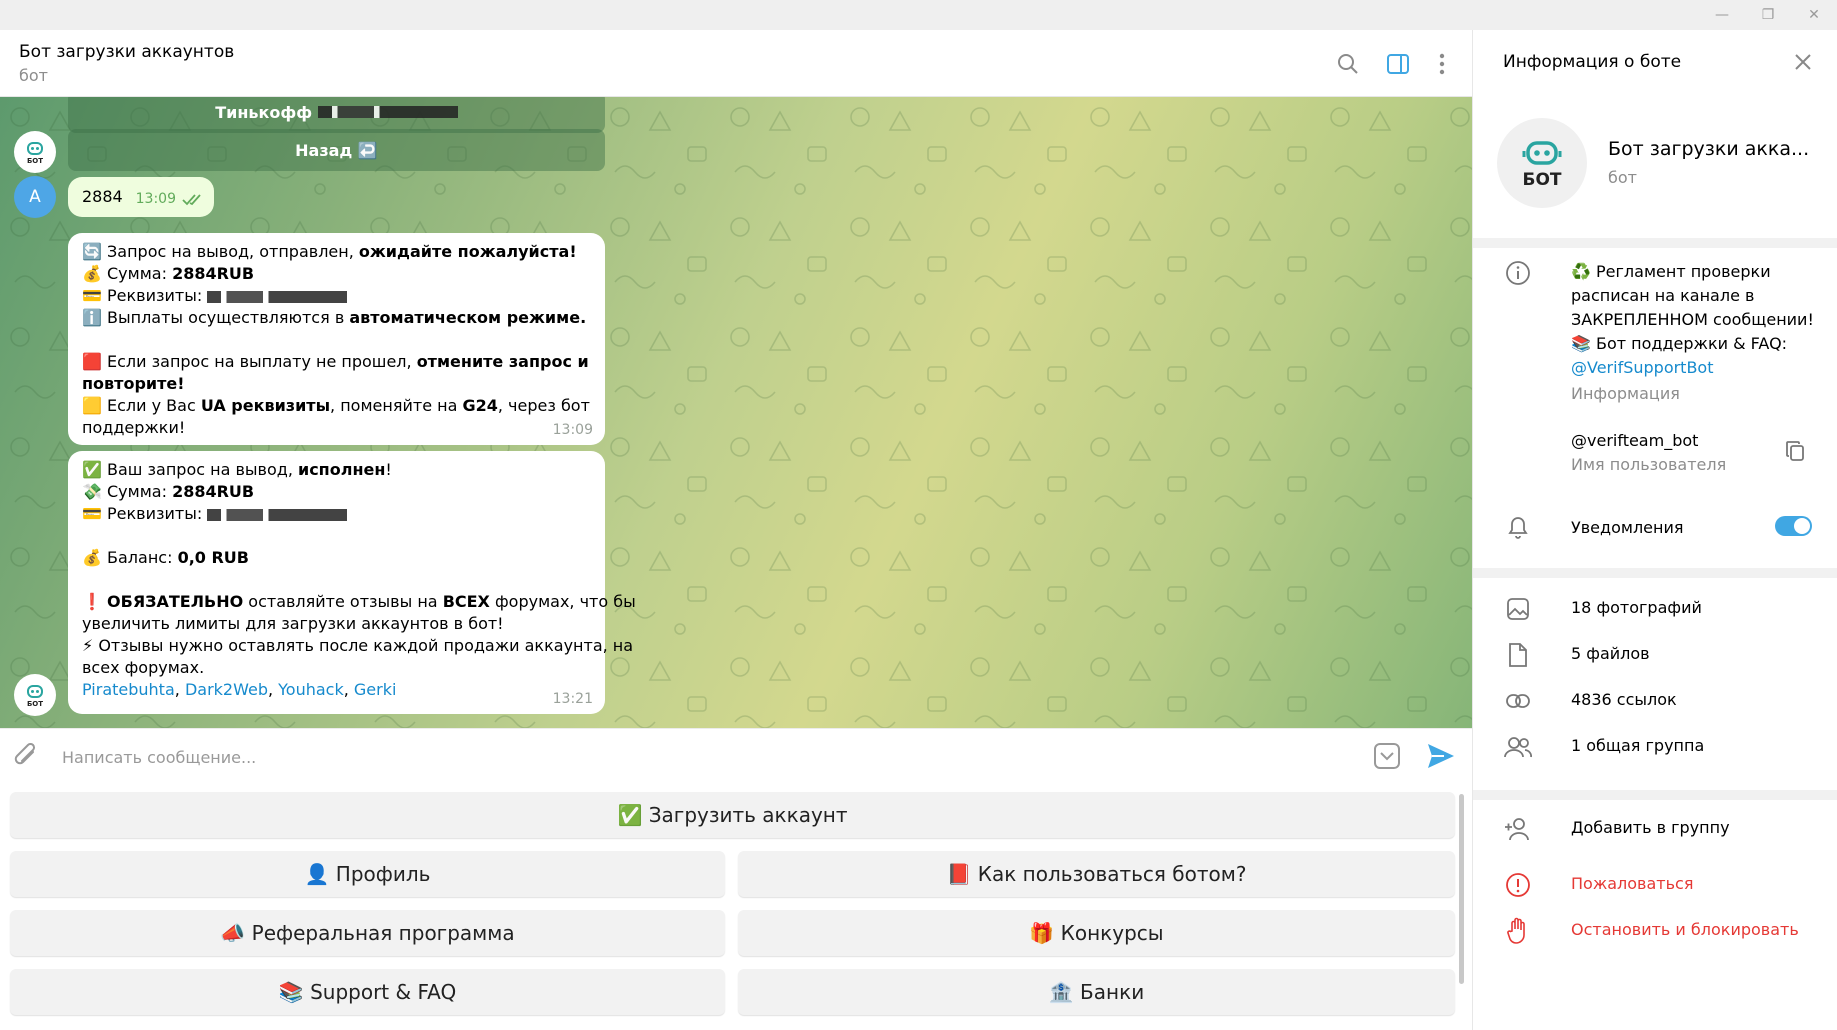 This screenshot has width=1837, height=1030. Describe the element at coordinates (1592, 62) in the screenshot. I see `panel-title: Информация о боте` at that location.